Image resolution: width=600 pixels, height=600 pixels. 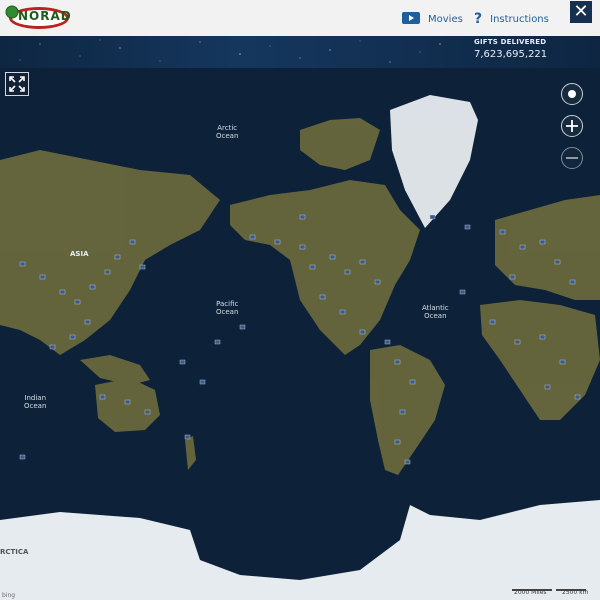 What do you see at coordinates (510, 42) in the screenshot?
I see `gifts-delivered-label: GIFTS DELIVERED` at bounding box center [510, 42].